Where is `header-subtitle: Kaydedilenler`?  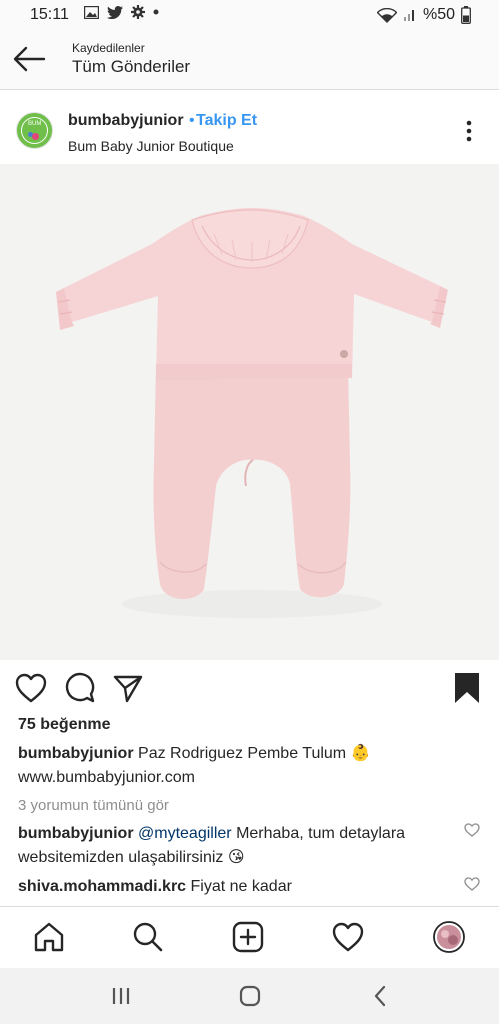 header-subtitle: Kaydedilenler is located at coordinates (108, 48).